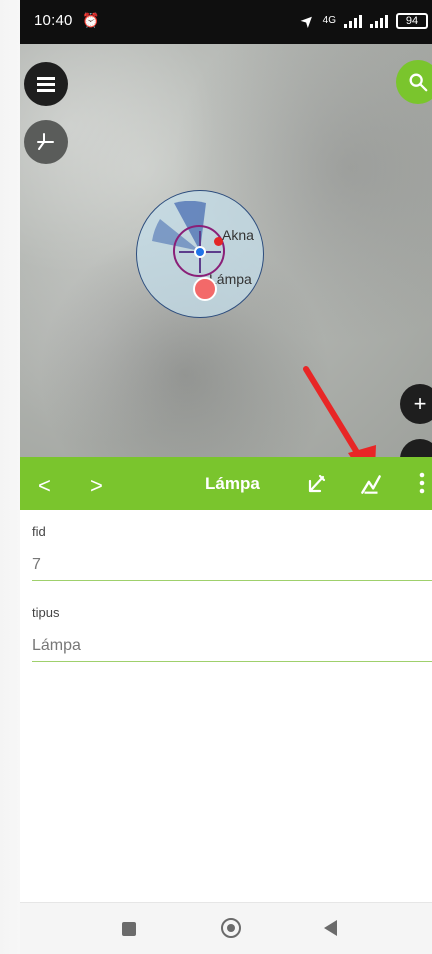 Image resolution: width=432 pixels, height=954 pixels. What do you see at coordinates (416, 448) in the screenshot?
I see `zoom-out-button` at bounding box center [416, 448].